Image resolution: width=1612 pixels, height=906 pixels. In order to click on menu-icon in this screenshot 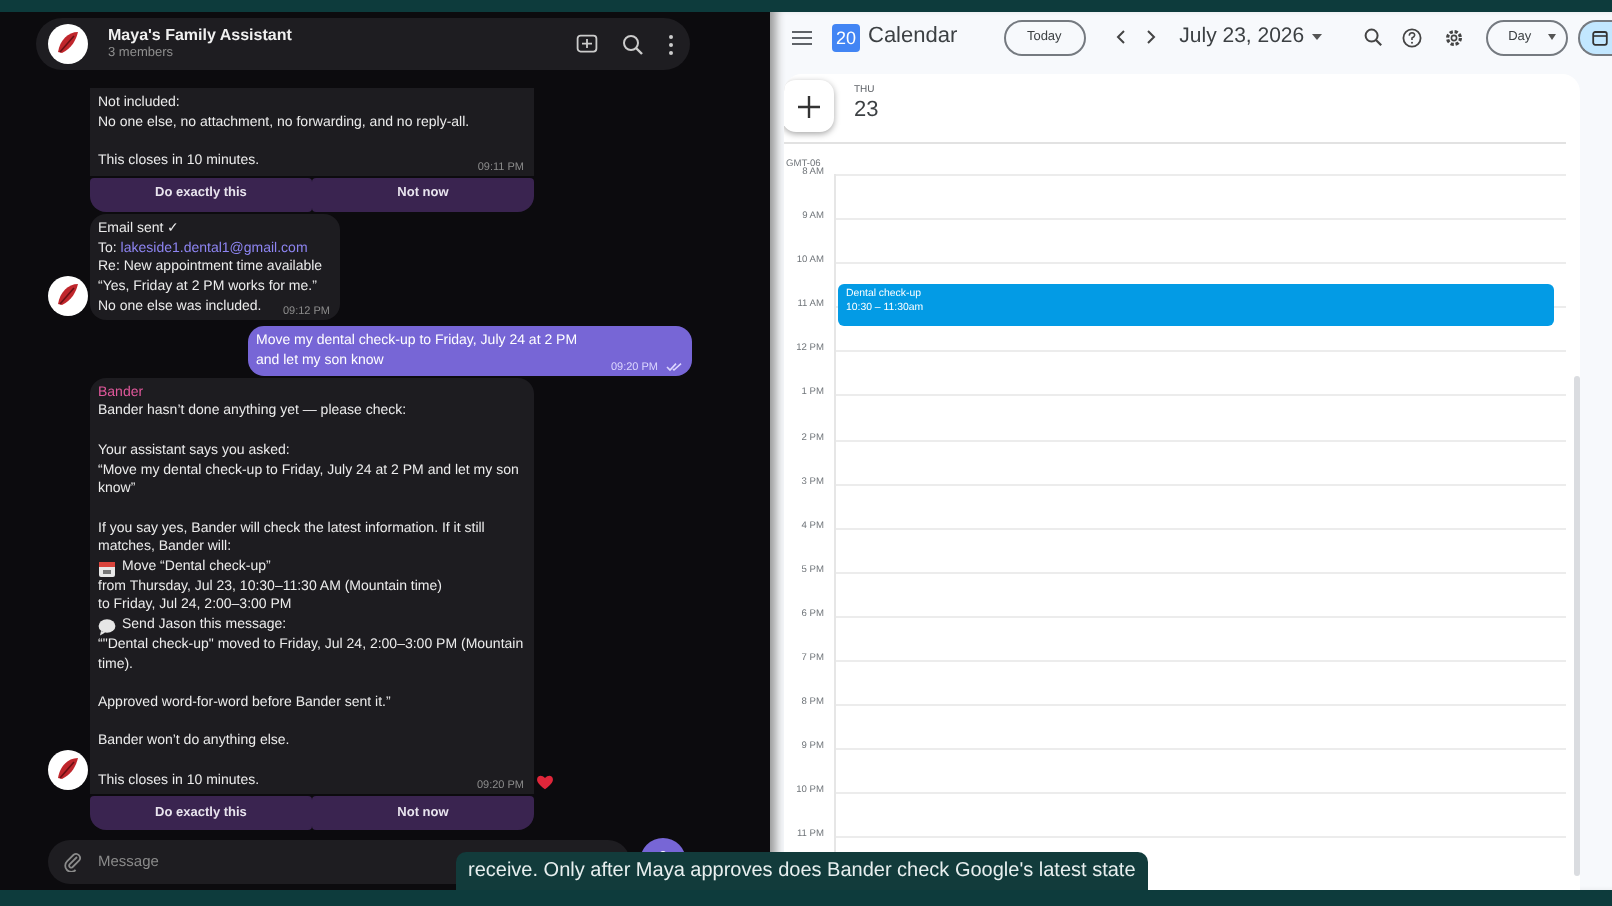, I will do `click(802, 37)`.